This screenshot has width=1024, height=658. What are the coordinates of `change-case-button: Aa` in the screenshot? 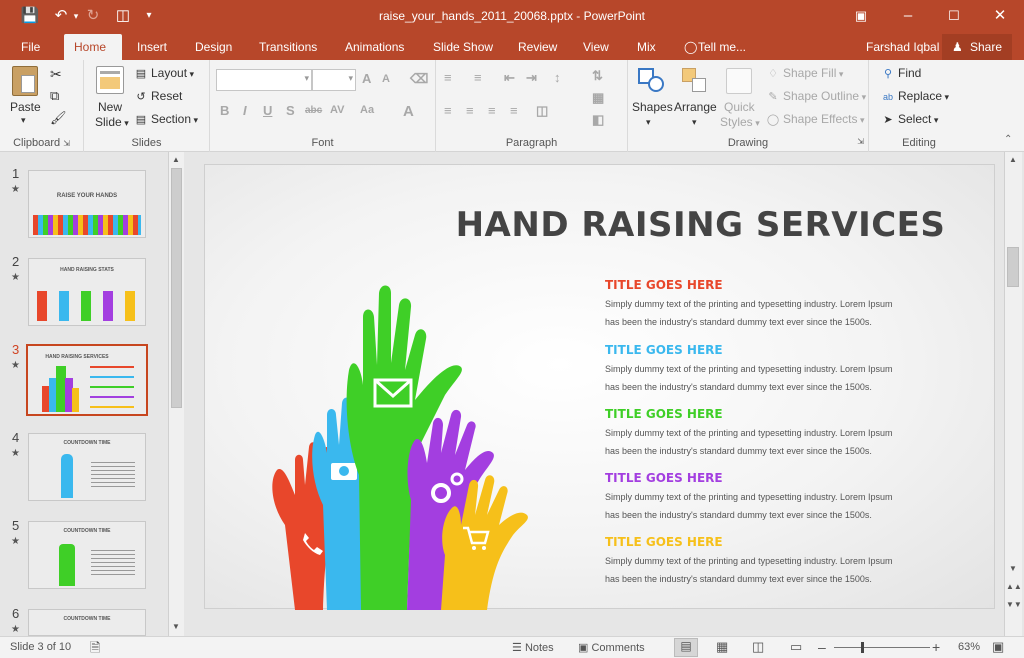 It's located at (367, 110).